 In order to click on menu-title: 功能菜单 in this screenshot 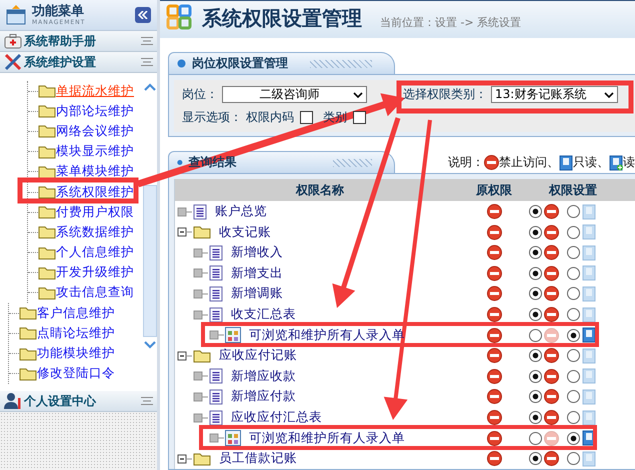, I will do `click(58, 11)`.